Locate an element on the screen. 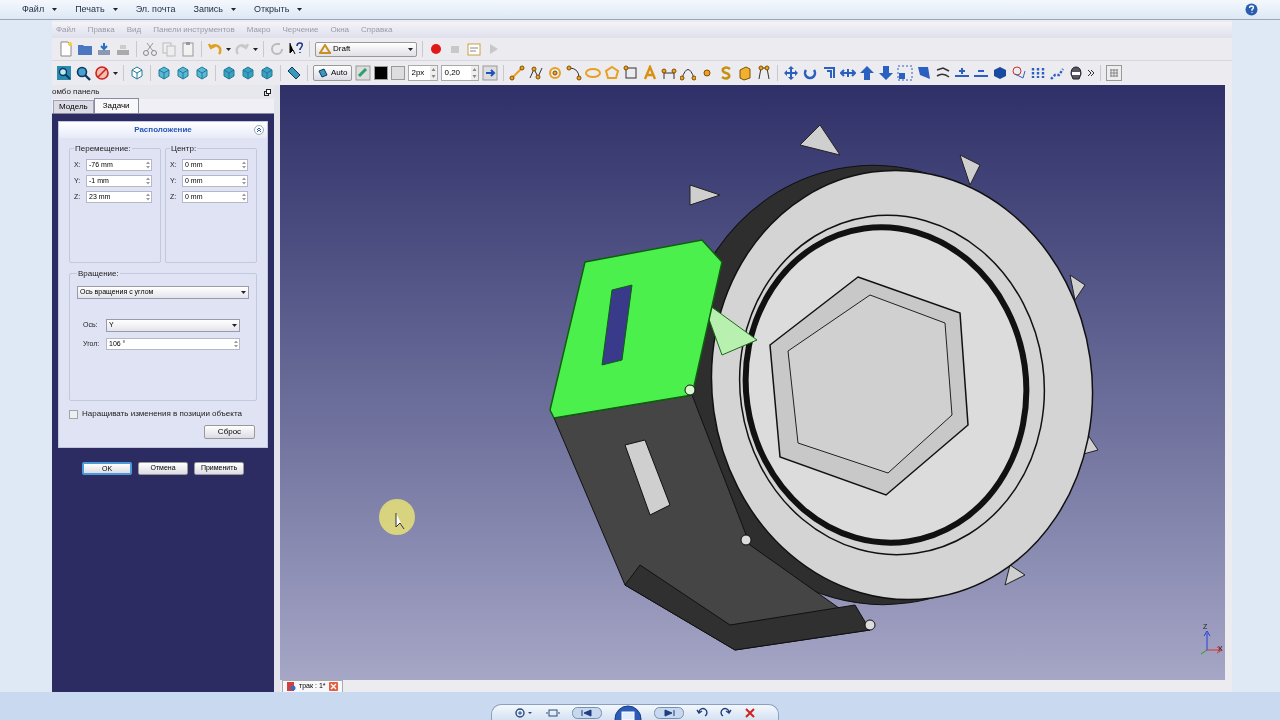 This screenshot has width=1280, height=720. axis-triad-icon is located at coordinates (1211, 642).